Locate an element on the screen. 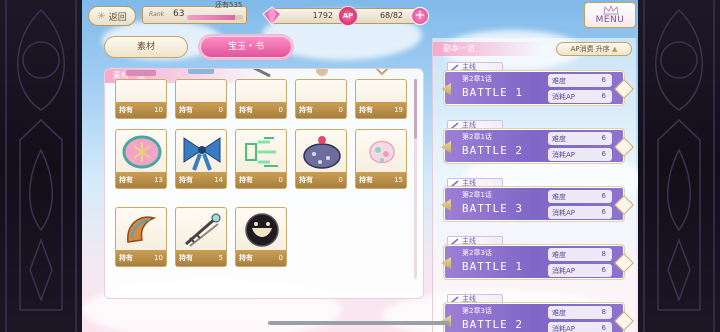  rank-value: 63 is located at coordinates (179, 14).